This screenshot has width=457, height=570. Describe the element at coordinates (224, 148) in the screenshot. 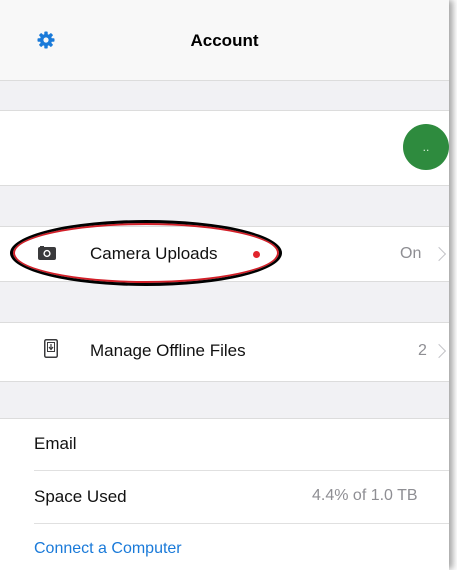

I see `profile-row` at that location.